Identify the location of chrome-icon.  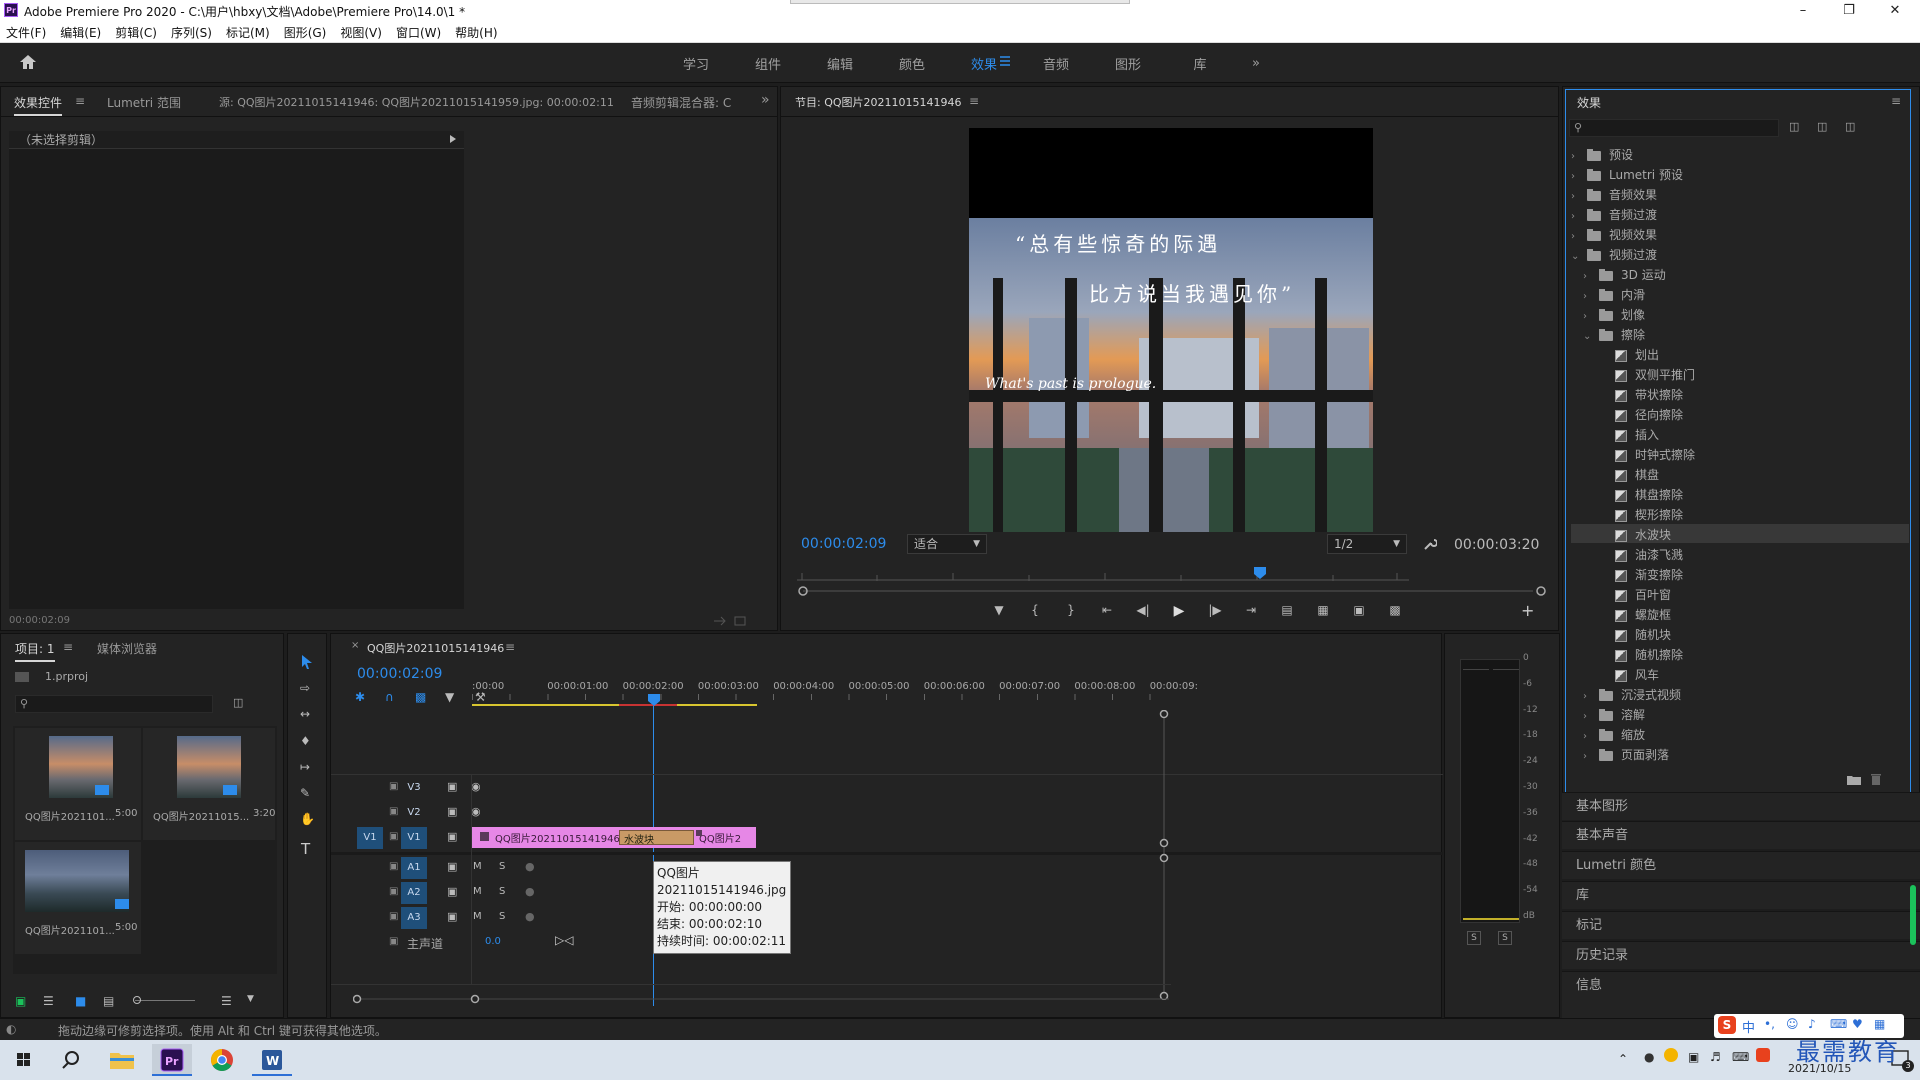
(222, 1060).